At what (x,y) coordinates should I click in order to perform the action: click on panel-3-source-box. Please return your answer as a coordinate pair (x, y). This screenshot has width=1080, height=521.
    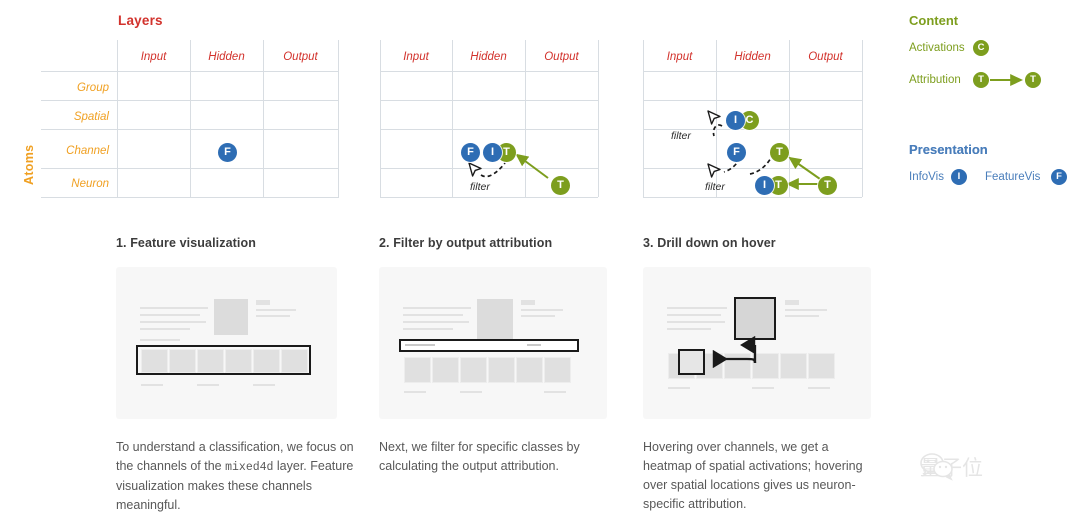
    Looking at the image, I should click on (691, 362).